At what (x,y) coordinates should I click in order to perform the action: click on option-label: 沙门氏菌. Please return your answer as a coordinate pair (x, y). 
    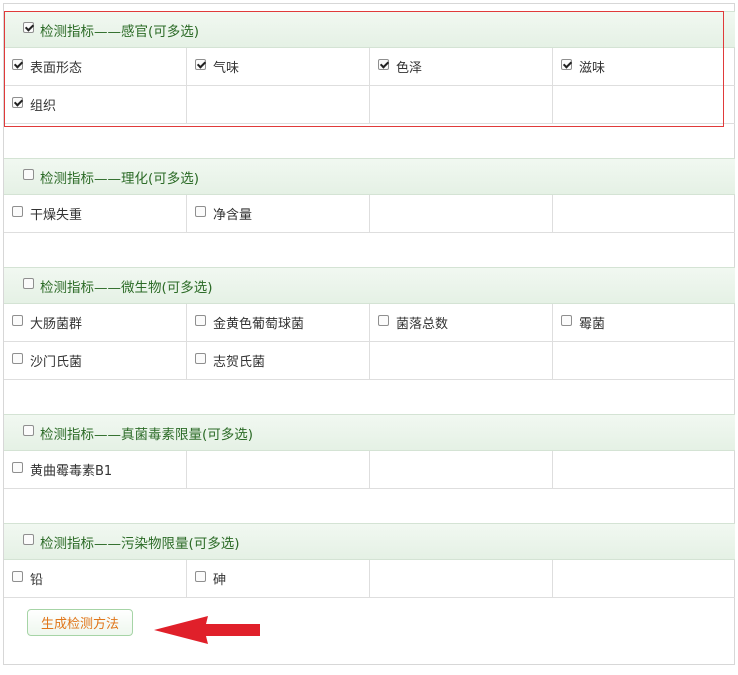
    Looking at the image, I should click on (56, 360).